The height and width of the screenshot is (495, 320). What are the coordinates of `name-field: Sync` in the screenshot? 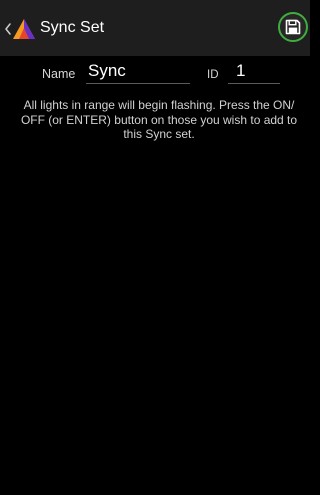 It's located at (138, 71).